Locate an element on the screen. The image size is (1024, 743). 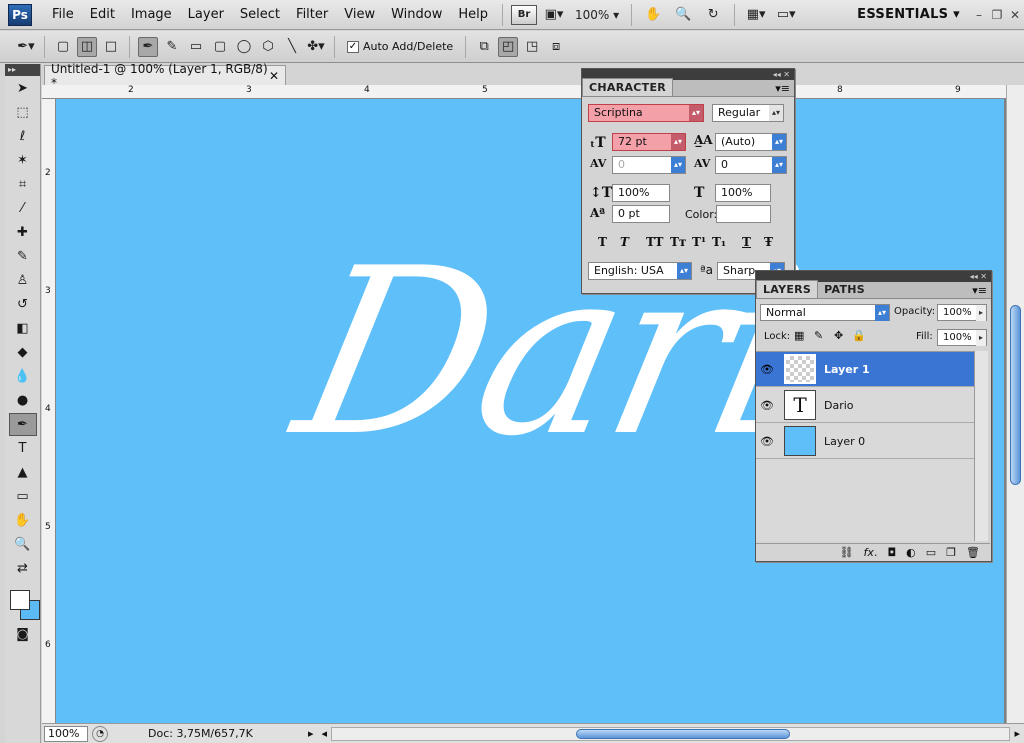
layer-row-layer-0: 👁 Layer 0 is located at coordinates (865, 441).